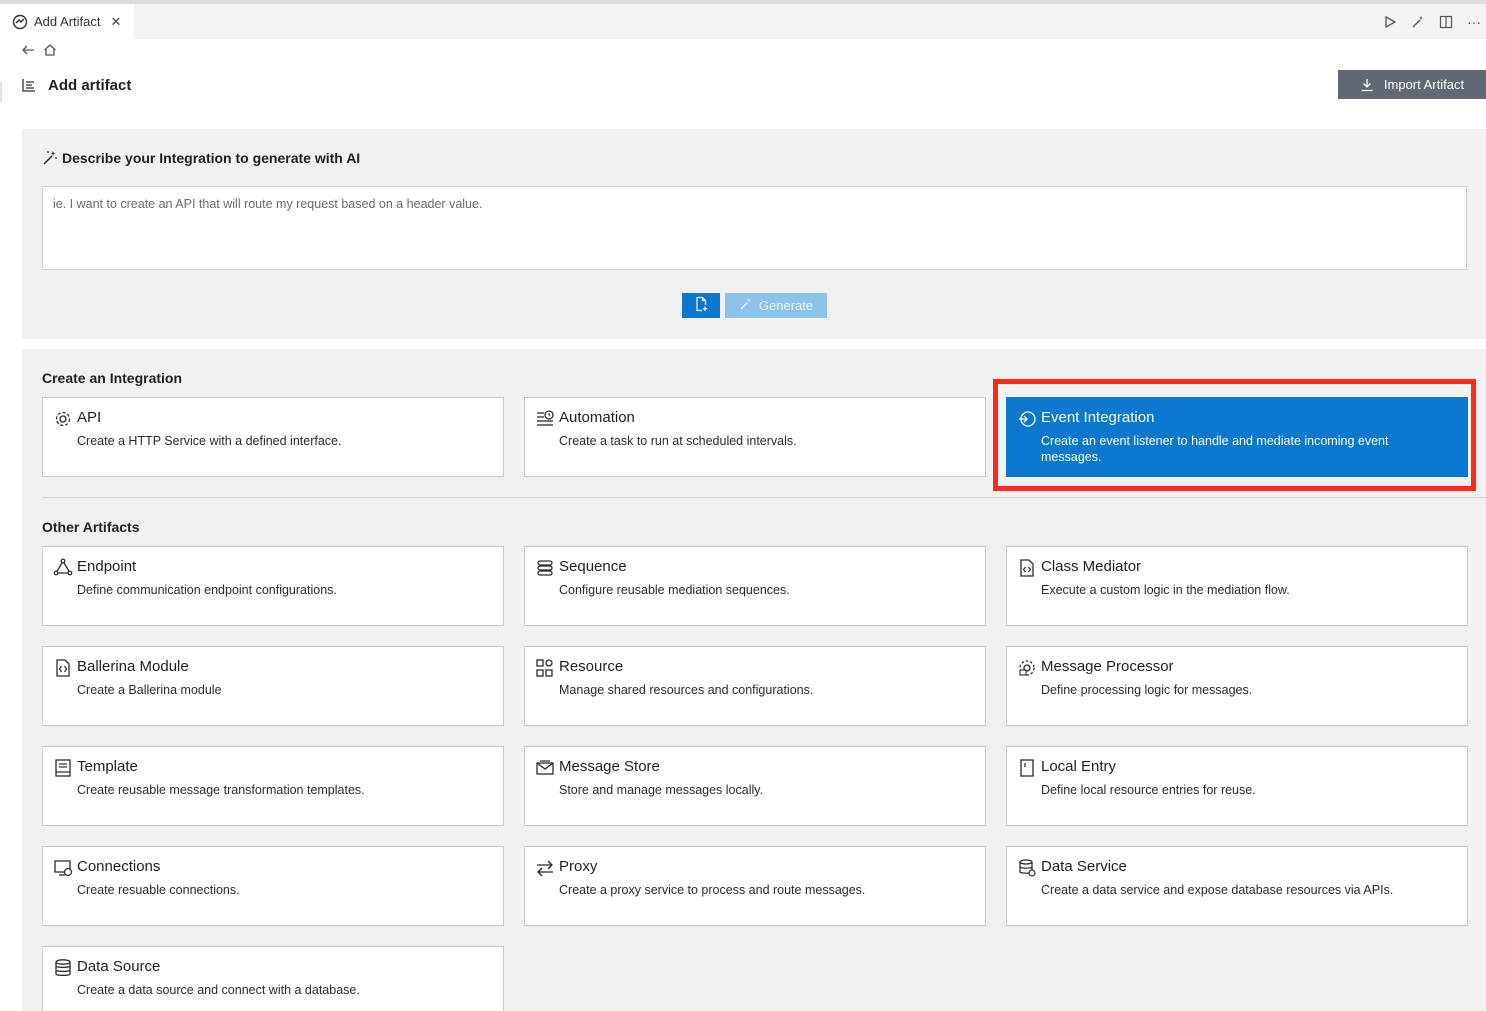 Image resolution: width=1486 pixels, height=1011 pixels. Describe the element at coordinates (28, 50) in the screenshot. I see `back-arrow-icon` at that location.